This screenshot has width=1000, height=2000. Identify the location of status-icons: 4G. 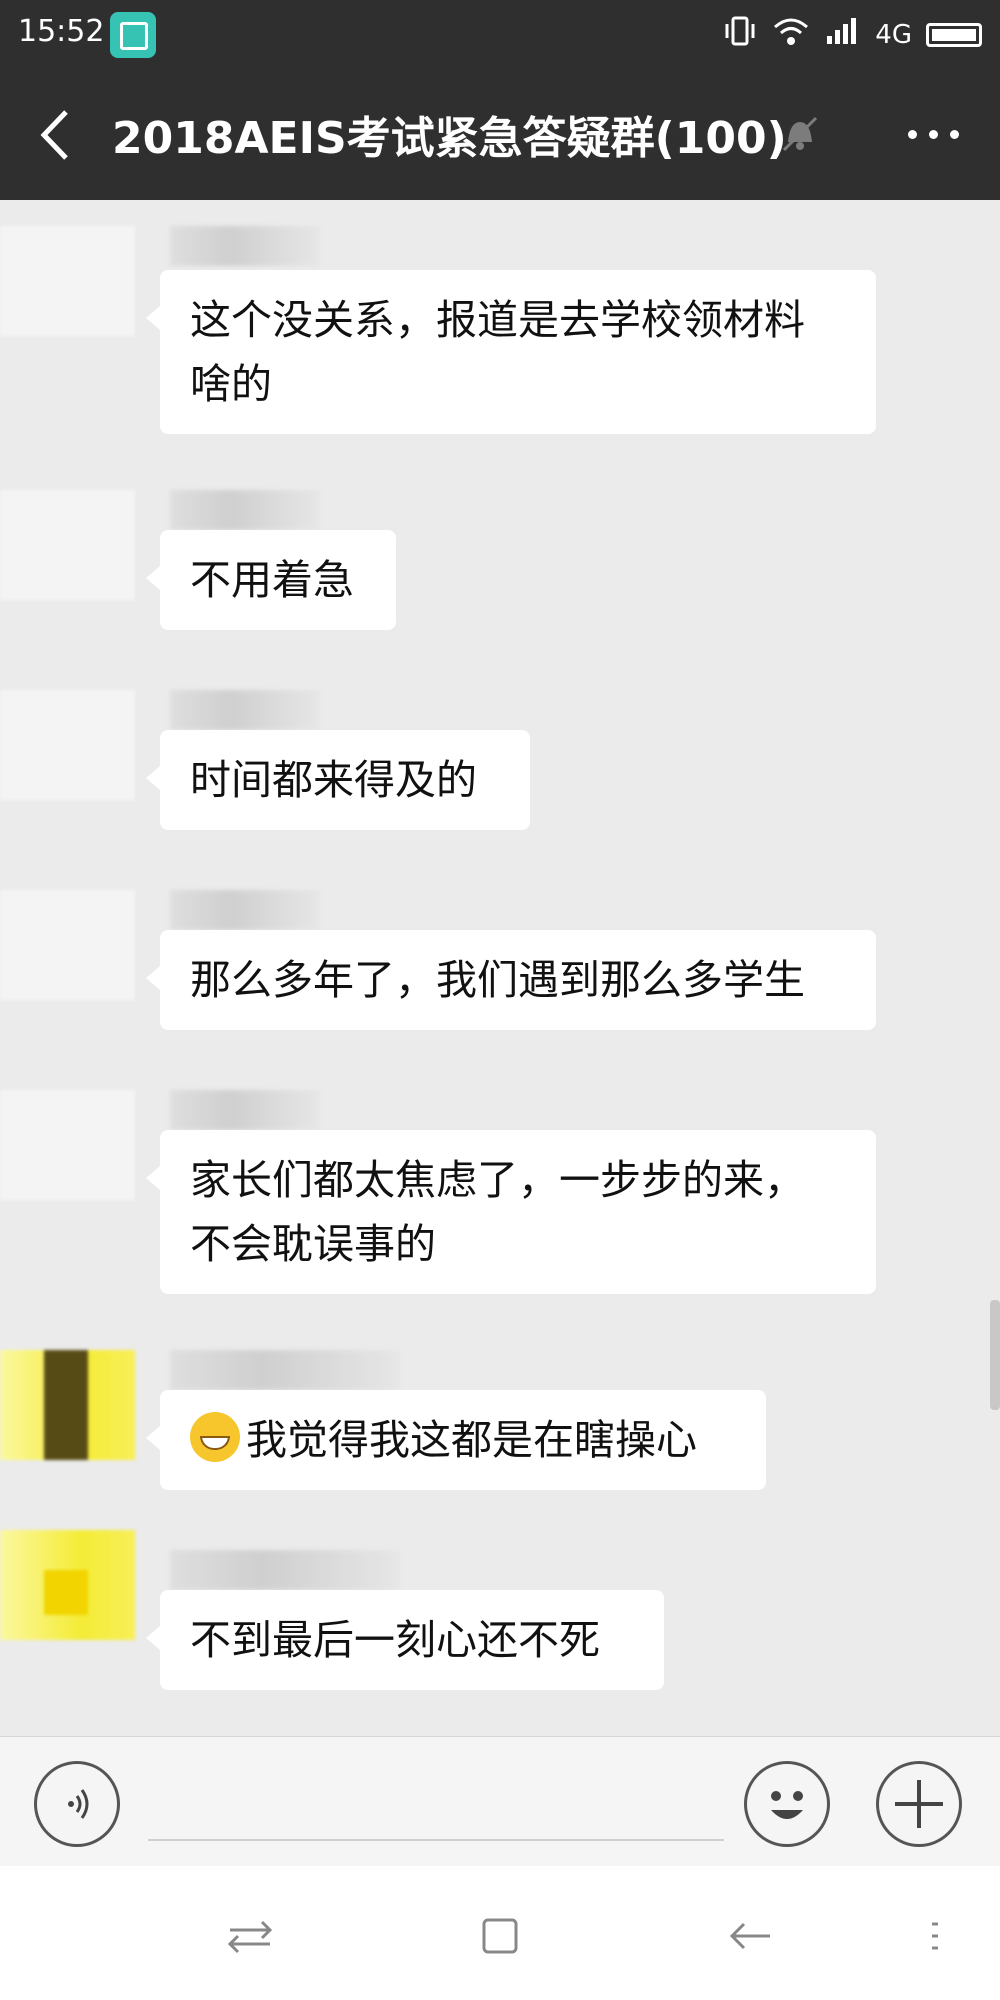
(852, 34).